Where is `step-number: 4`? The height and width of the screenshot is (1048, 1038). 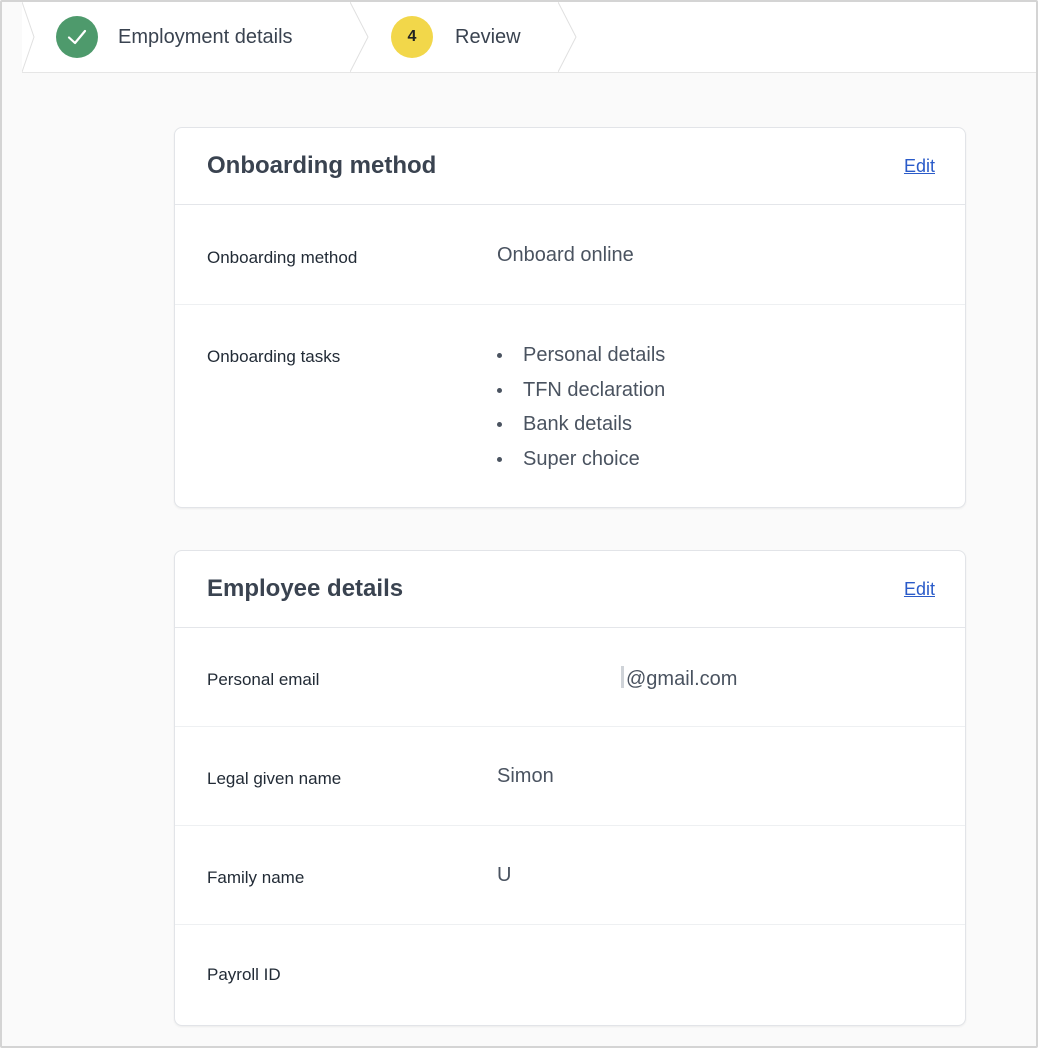 step-number: 4 is located at coordinates (412, 36).